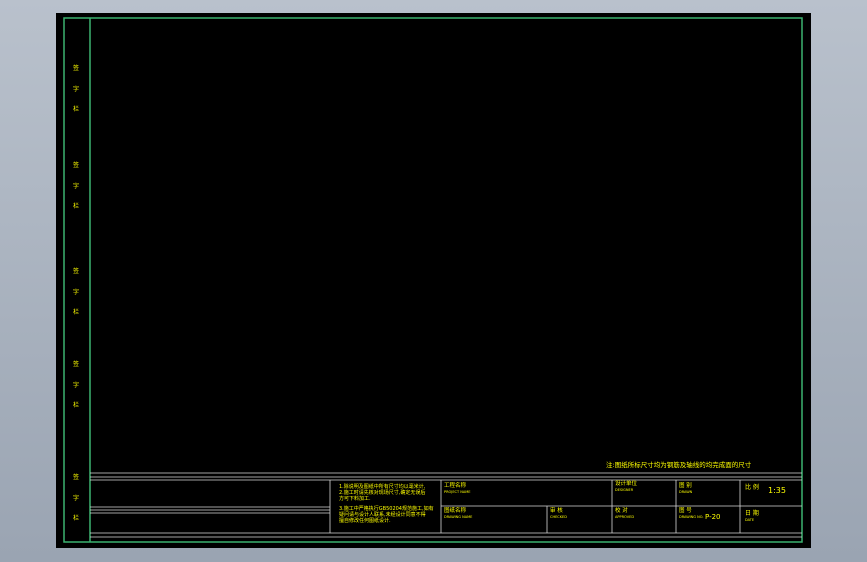  Describe the element at coordinates (382, 514) in the screenshot. I see `note-line: 疑问请与设计人联系,未经设计同意不得` at that location.